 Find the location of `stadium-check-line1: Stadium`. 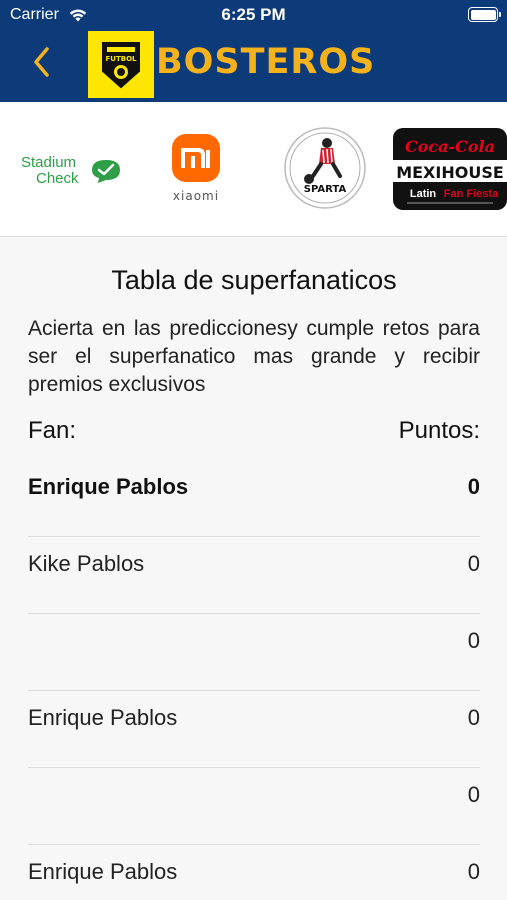

stadium-check-line1: Stadium is located at coordinates (48, 162).